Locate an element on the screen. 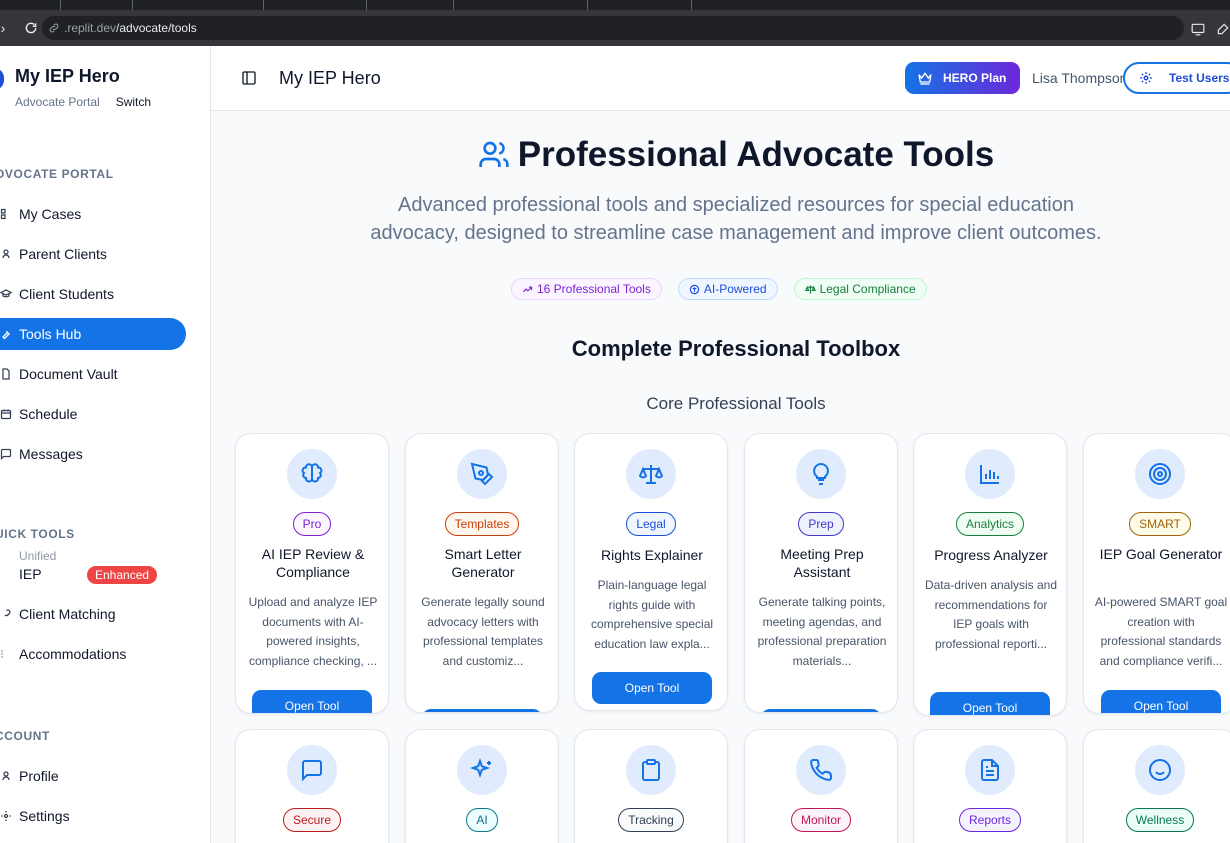 The height and width of the screenshot is (843, 1230). users-icon is located at coordinates (494, 154).